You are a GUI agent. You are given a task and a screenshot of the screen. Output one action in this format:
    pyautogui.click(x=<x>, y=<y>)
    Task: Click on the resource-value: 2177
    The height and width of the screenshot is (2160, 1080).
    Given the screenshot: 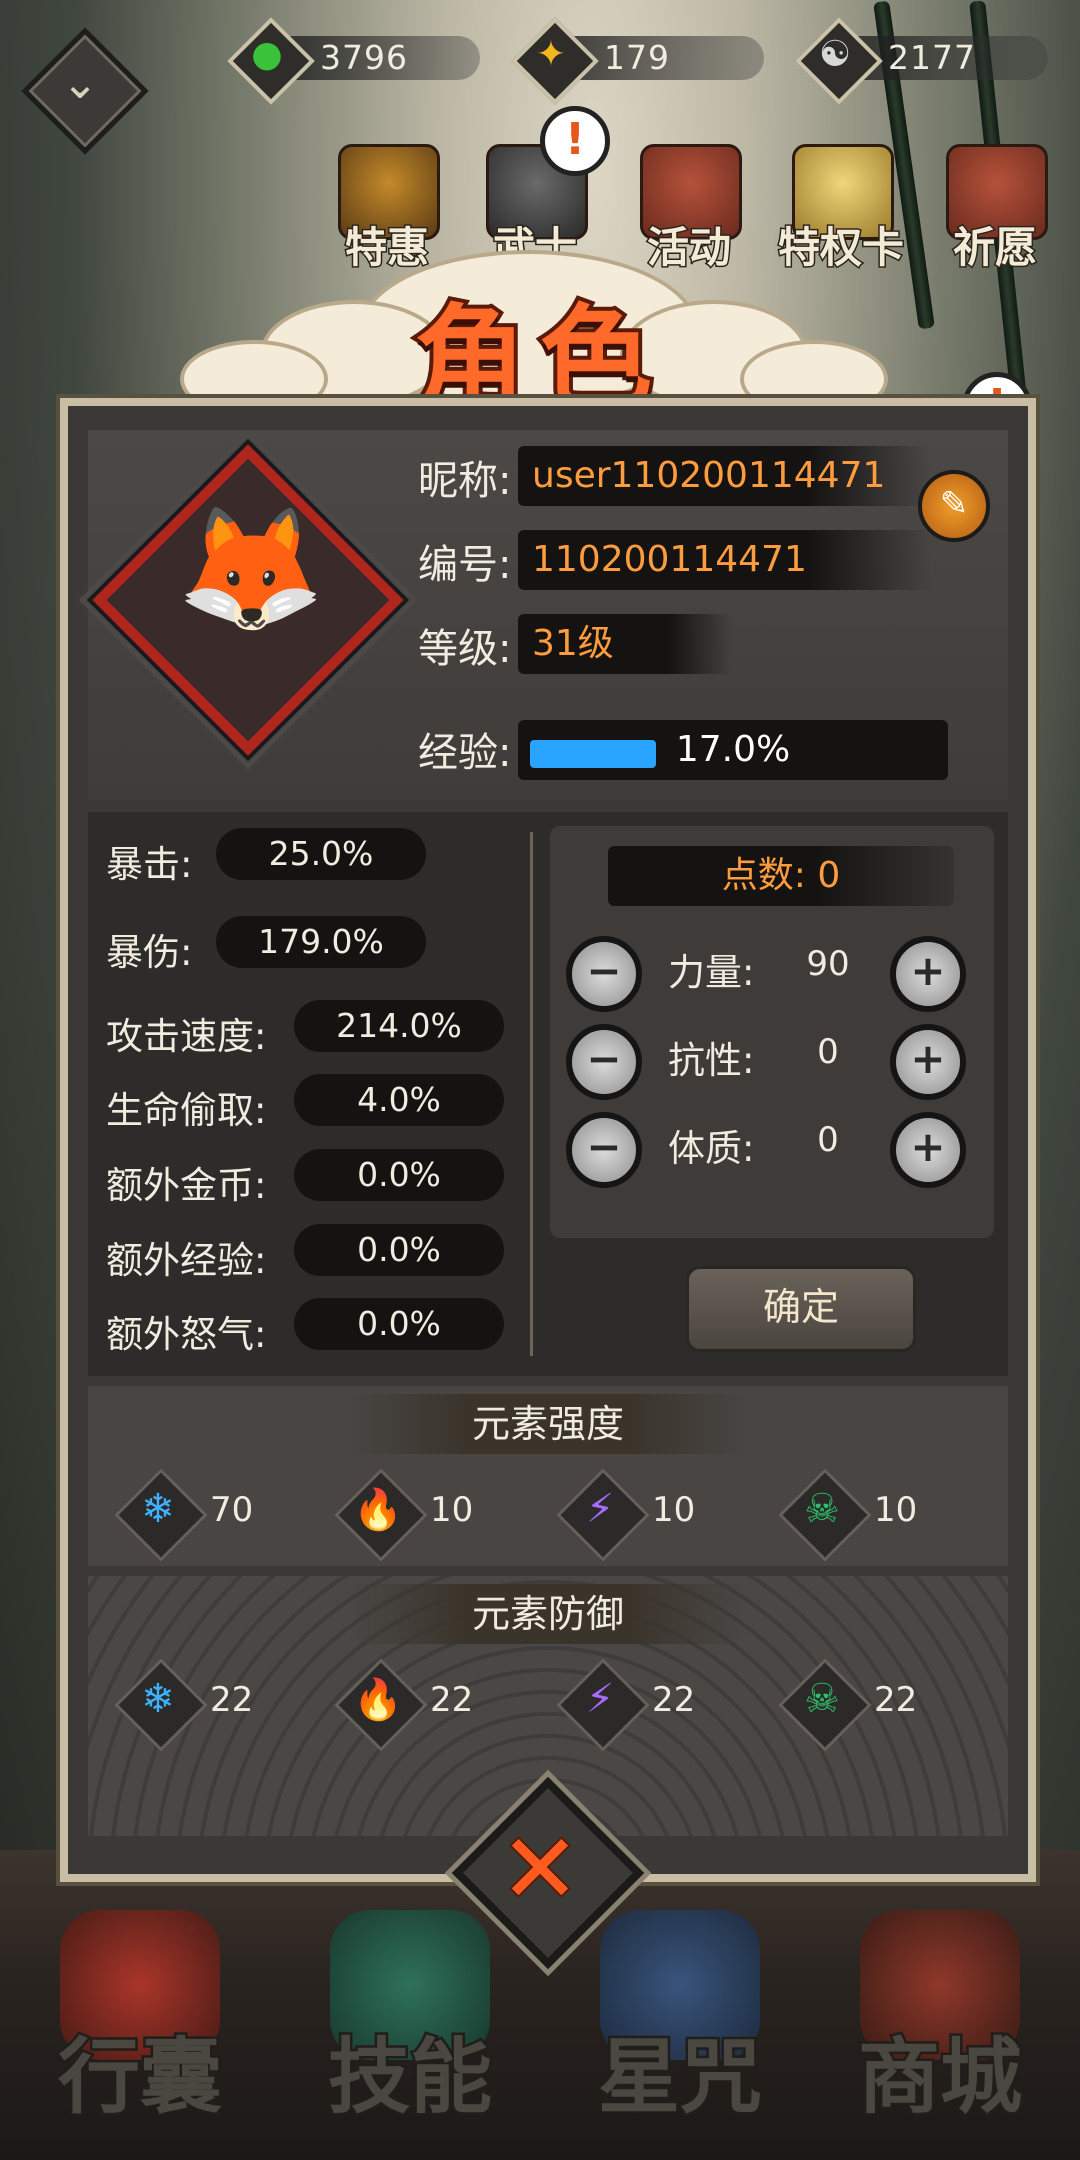 What is the action you would take?
    pyautogui.click(x=932, y=57)
    